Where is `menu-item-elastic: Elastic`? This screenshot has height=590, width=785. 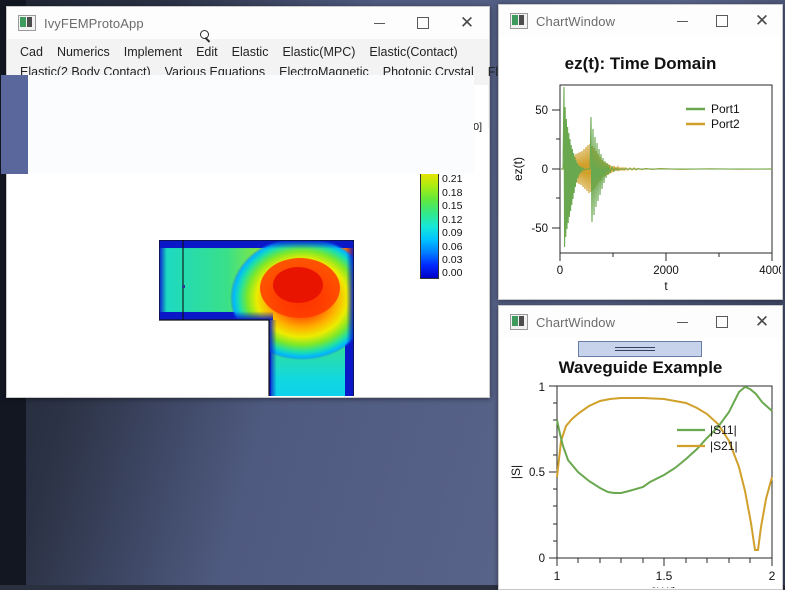
menu-item-elastic: Elastic is located at coordinates (250, 52).